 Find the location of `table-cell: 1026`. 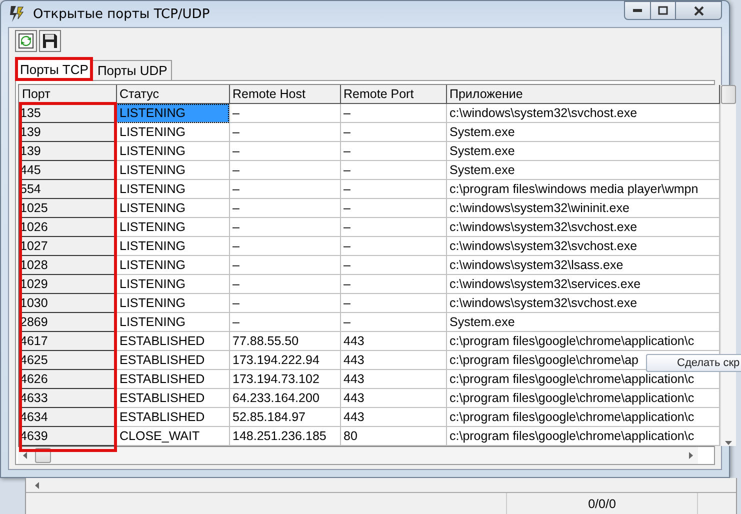

table-cell: 1026 is located at coordinates (67, 227).